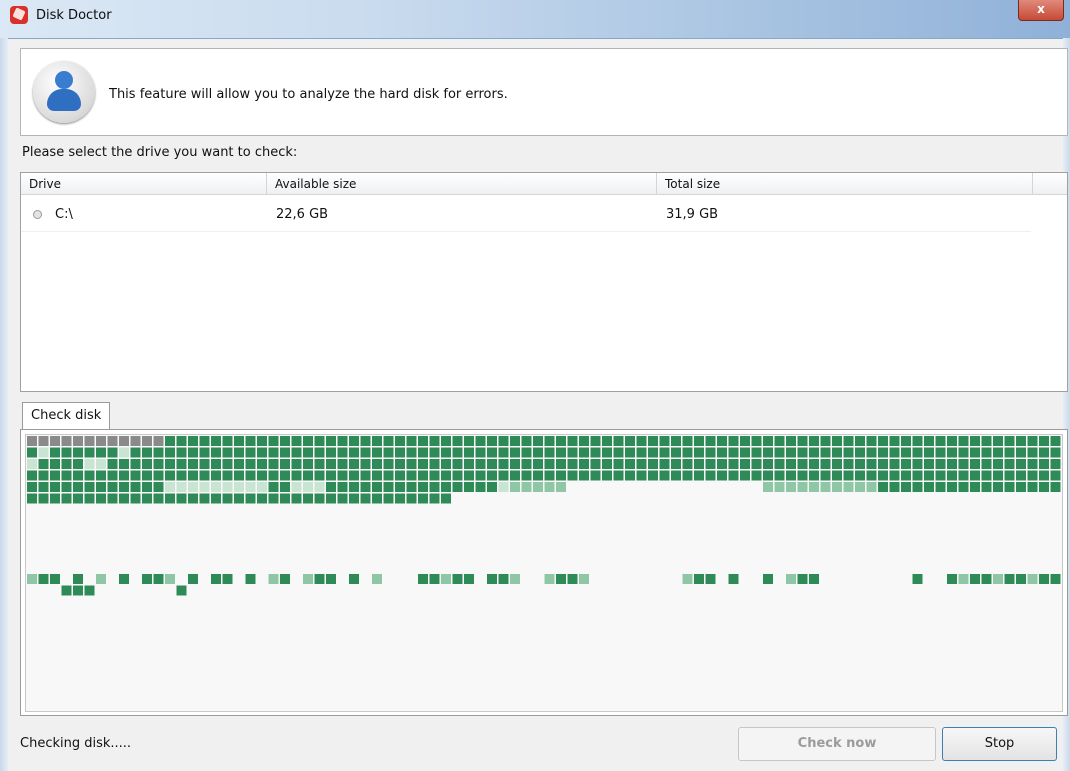 This screenshot has width=1070, height=771. What do you see at coordinates (462, 184) in the screenshot?
I see `column-header-available: Available size` at bounding box center [462, 184].